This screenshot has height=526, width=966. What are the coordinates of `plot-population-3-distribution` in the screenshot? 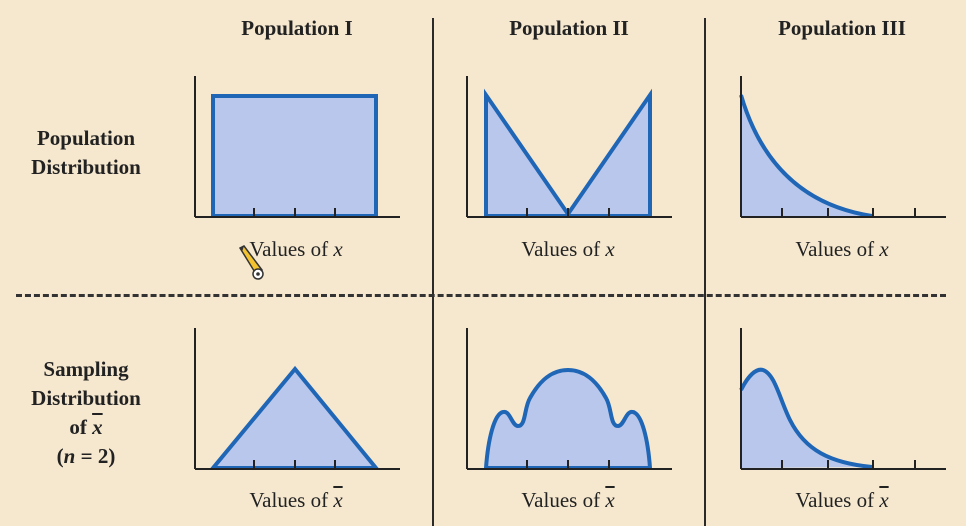 It's located at (842, 147).